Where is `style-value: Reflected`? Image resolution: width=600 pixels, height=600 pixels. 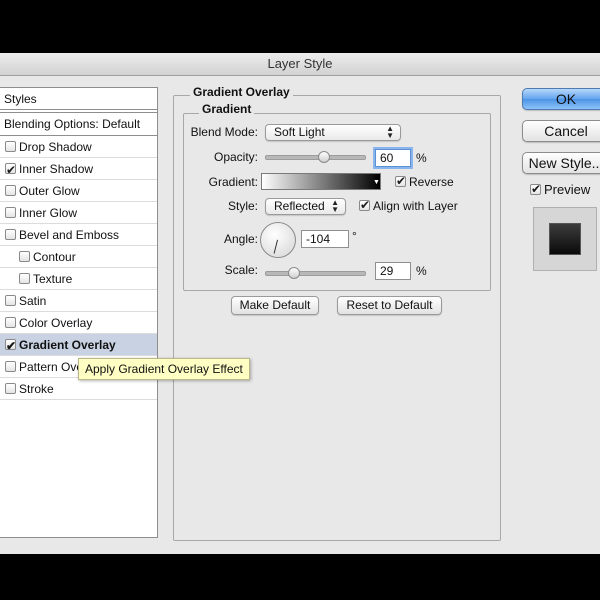 style-value: Reflected is located at coordinates (299, 206).